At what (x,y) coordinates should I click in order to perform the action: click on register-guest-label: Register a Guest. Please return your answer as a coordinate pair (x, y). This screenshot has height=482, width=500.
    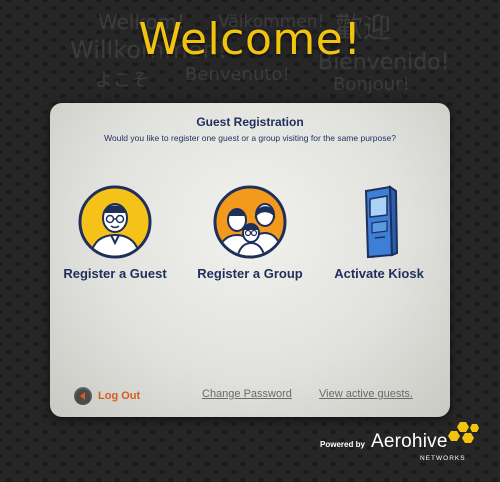
    Looking at the image, I should click on (115, 273).